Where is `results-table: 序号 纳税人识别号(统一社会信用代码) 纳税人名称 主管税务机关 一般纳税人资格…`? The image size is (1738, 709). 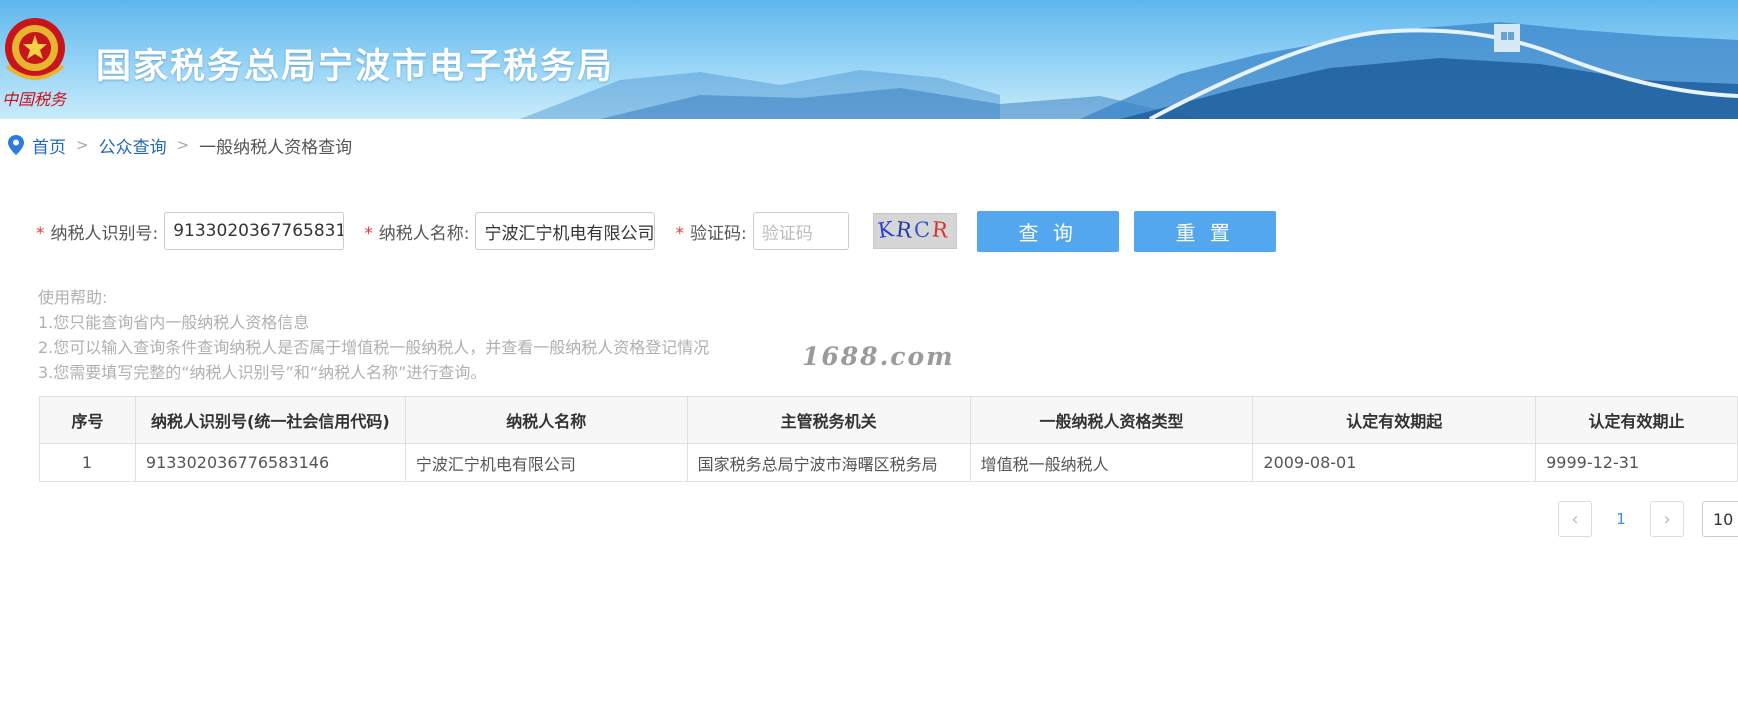
results-table: 序号 纳税人识别号(统一社会信用代码) 纳税人名称 主管税务机关 一般纳税人资格… is located at coordinates (888, 439).